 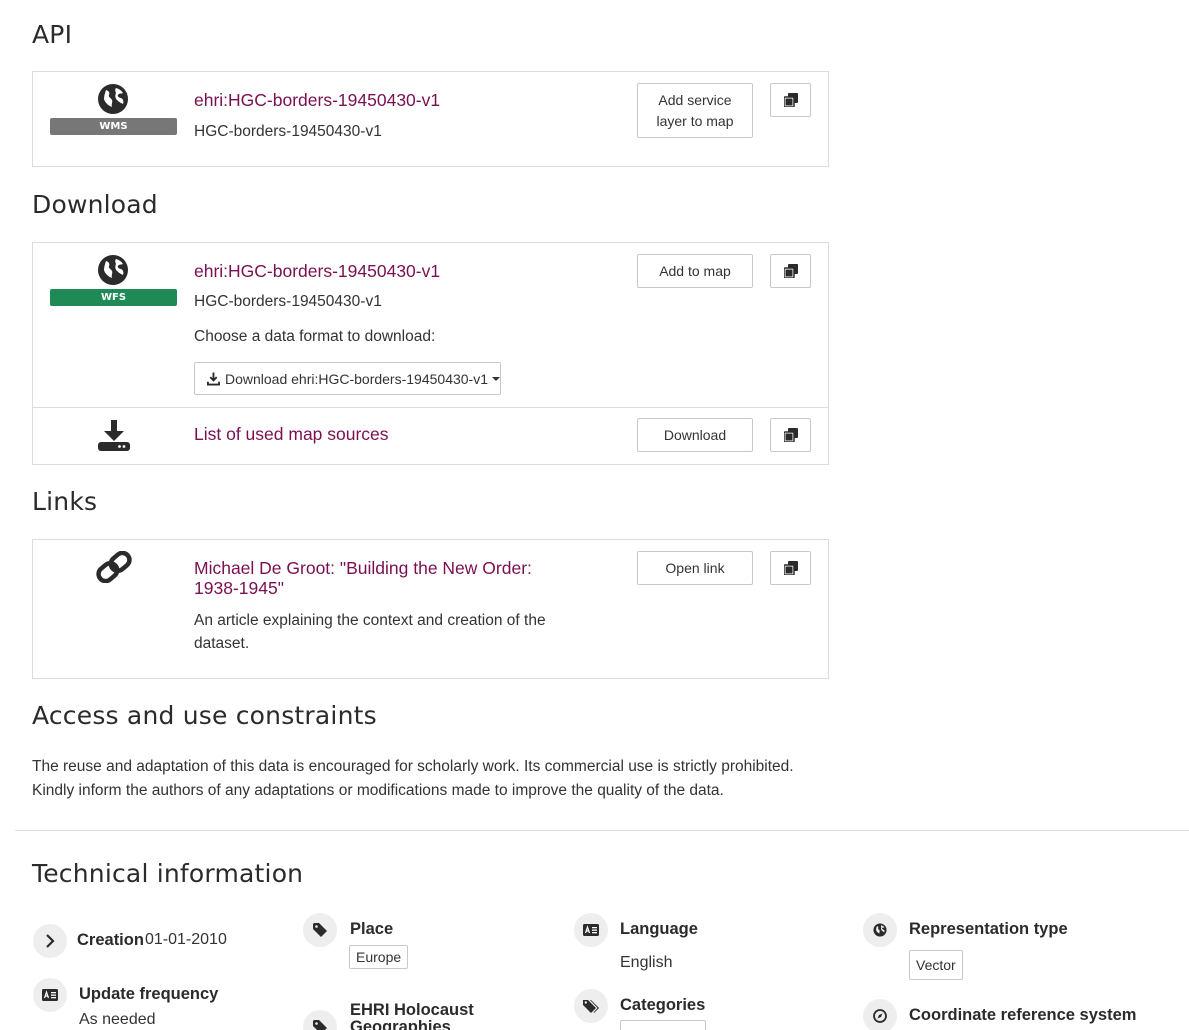 I want to click on add-service-layer-label-1: Add service, so click(x=695, y=99).